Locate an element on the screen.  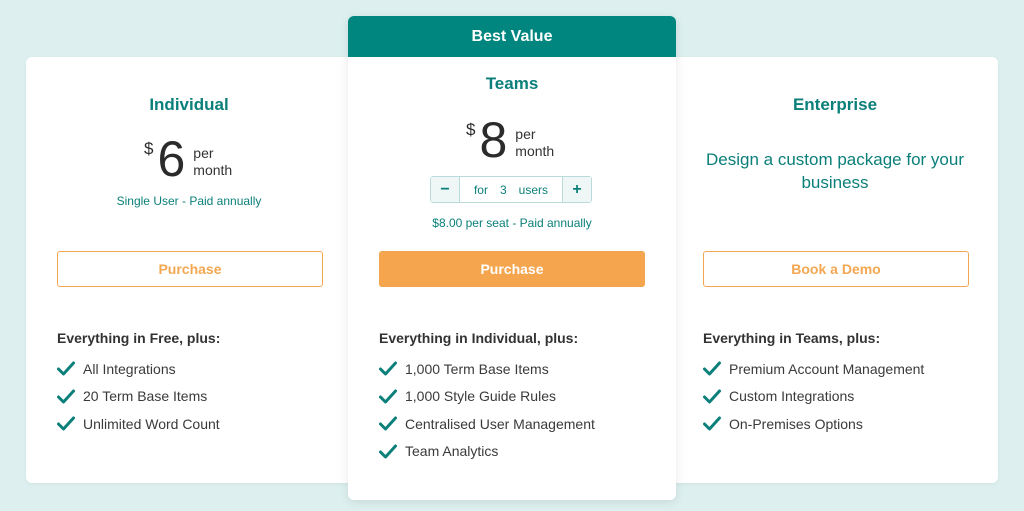
billing-note: $8.00 per seat - Paid annually is located at coordinates (512, 223).